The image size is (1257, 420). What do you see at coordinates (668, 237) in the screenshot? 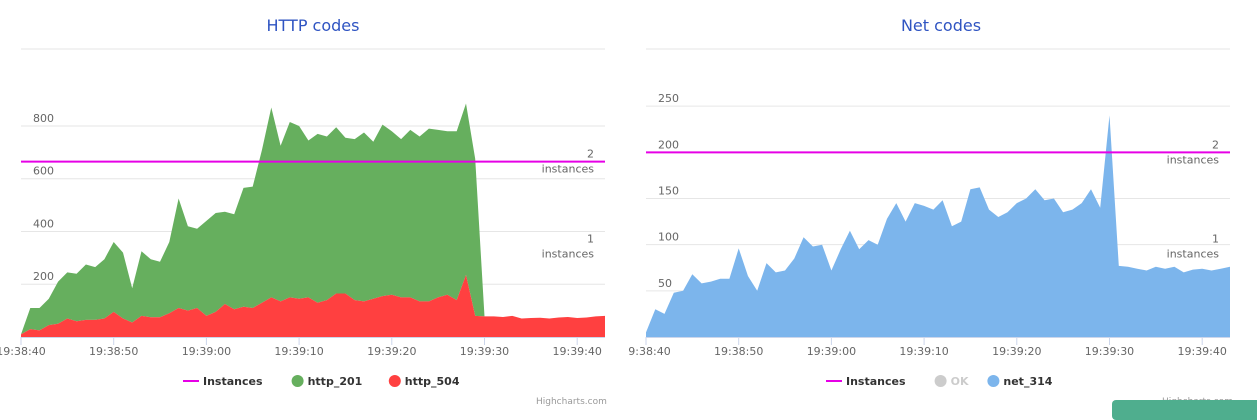
I see `y-tick-label: 100` at bounding box center [668, 237].